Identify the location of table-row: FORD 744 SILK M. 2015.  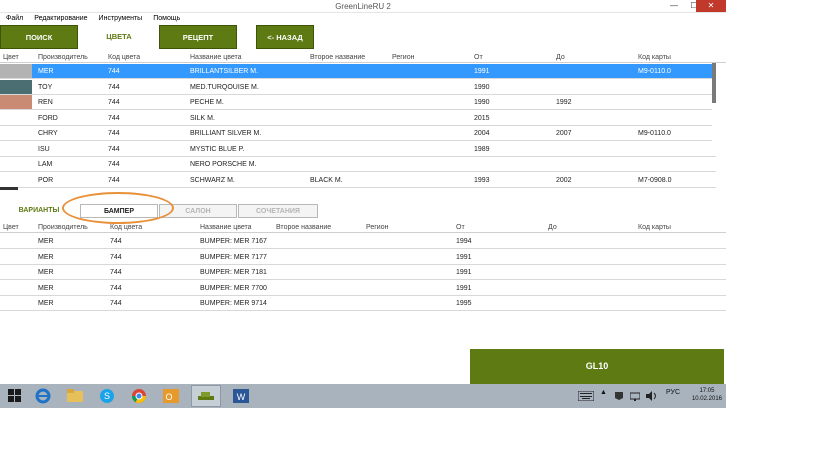
(358, 118).